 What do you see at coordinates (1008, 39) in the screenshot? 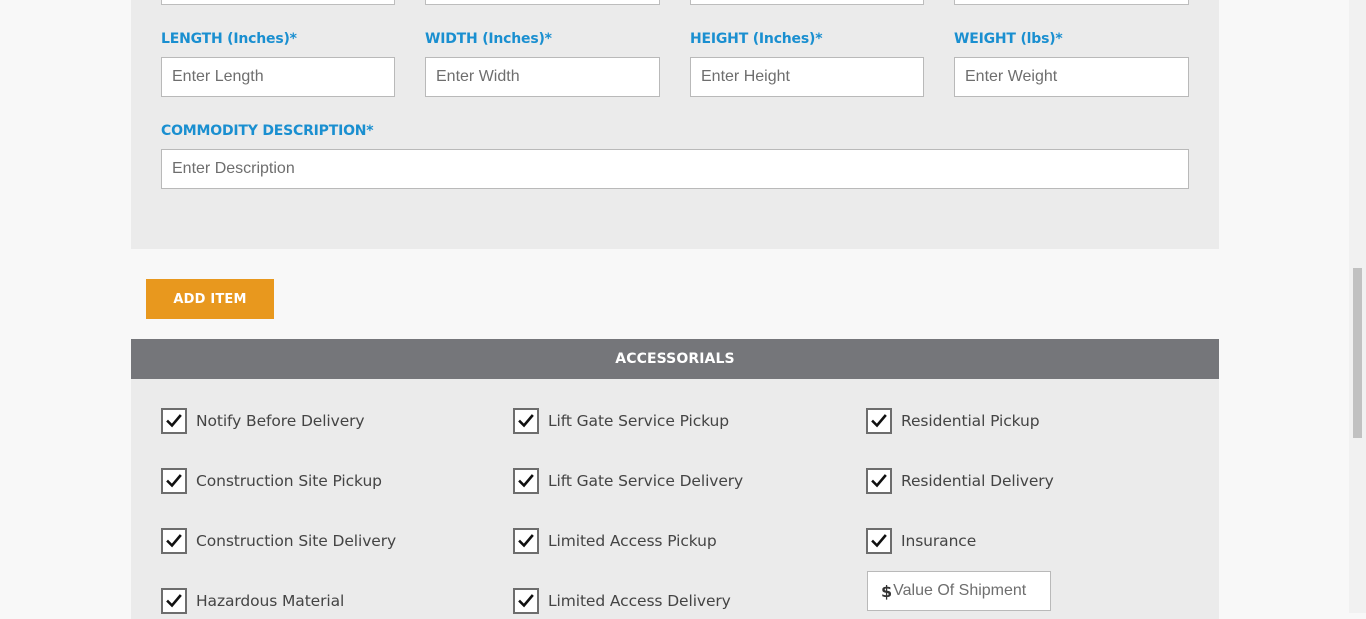
I see `weight-label: WEIGHT (lbs)*` at bounding box center [1008, 39].